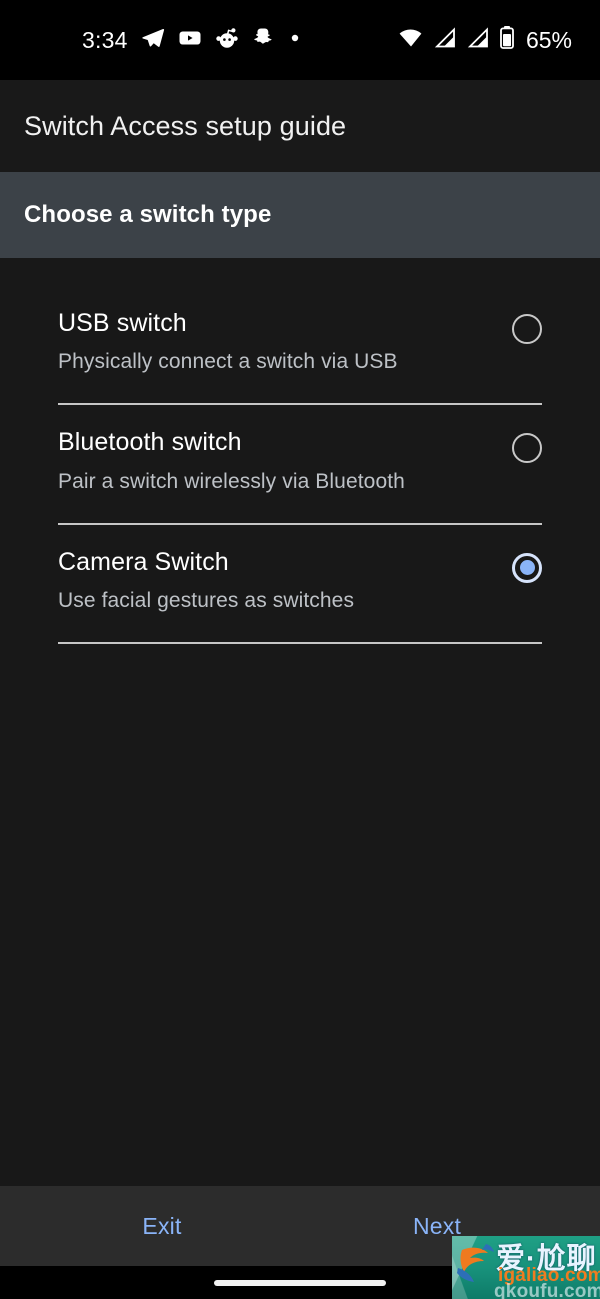 The image size is (600, 1299). Describe the element at coordinates (507, 40) in the screenshot. I see `battery-icon` at that location.